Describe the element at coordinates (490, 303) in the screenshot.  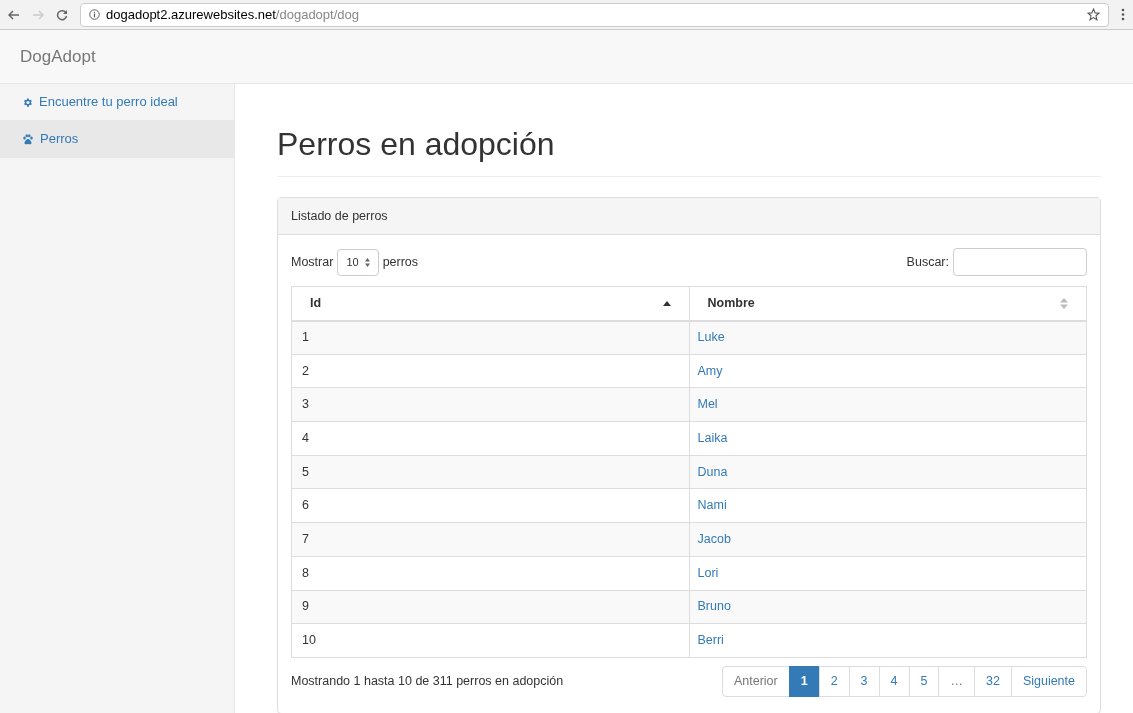
I see `column-header: Id` at that location.